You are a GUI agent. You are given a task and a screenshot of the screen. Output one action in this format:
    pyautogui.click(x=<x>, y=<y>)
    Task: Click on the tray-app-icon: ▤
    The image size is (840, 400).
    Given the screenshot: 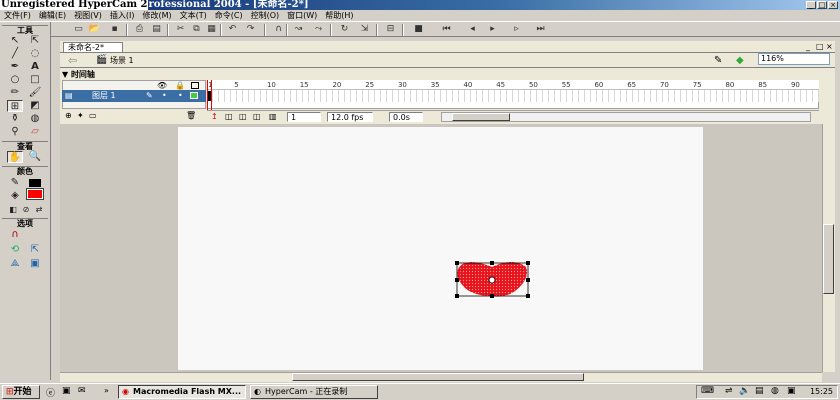 What is the action you would take?
    pyautogui.click(x=759, y=391)
    